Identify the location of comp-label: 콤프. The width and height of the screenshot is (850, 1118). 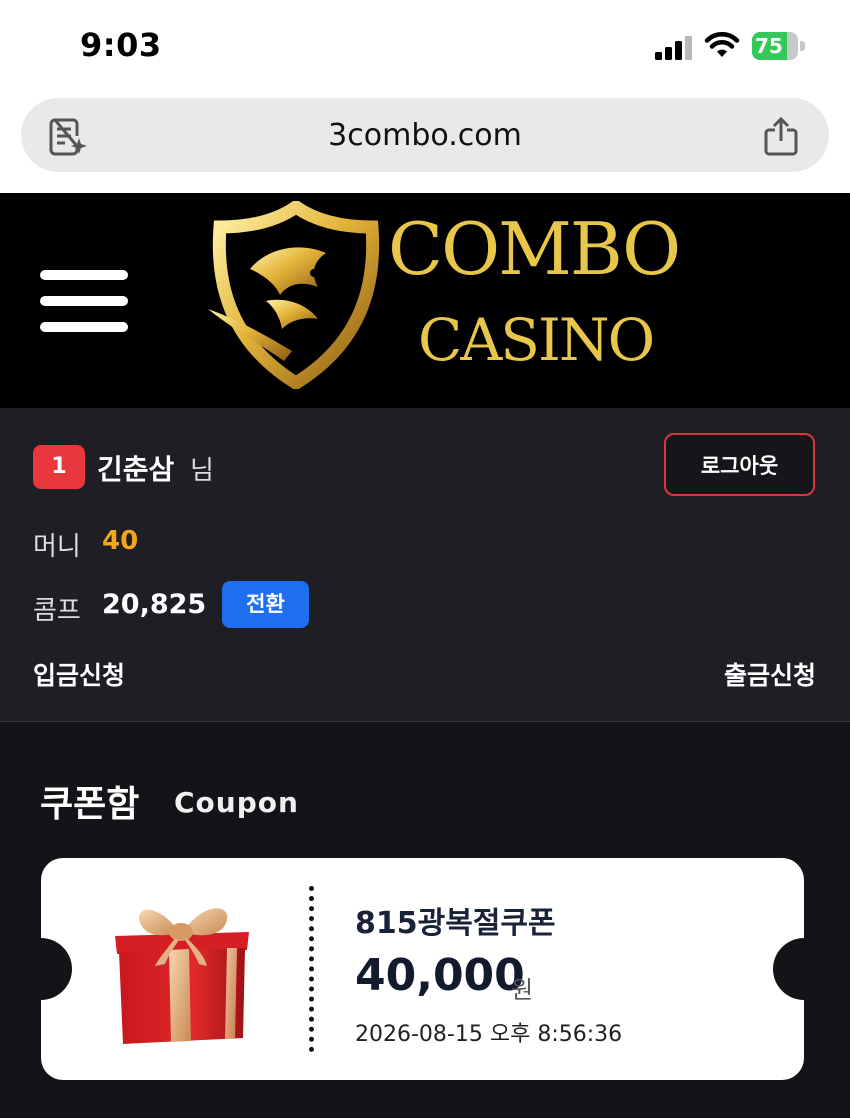
(57, 611).